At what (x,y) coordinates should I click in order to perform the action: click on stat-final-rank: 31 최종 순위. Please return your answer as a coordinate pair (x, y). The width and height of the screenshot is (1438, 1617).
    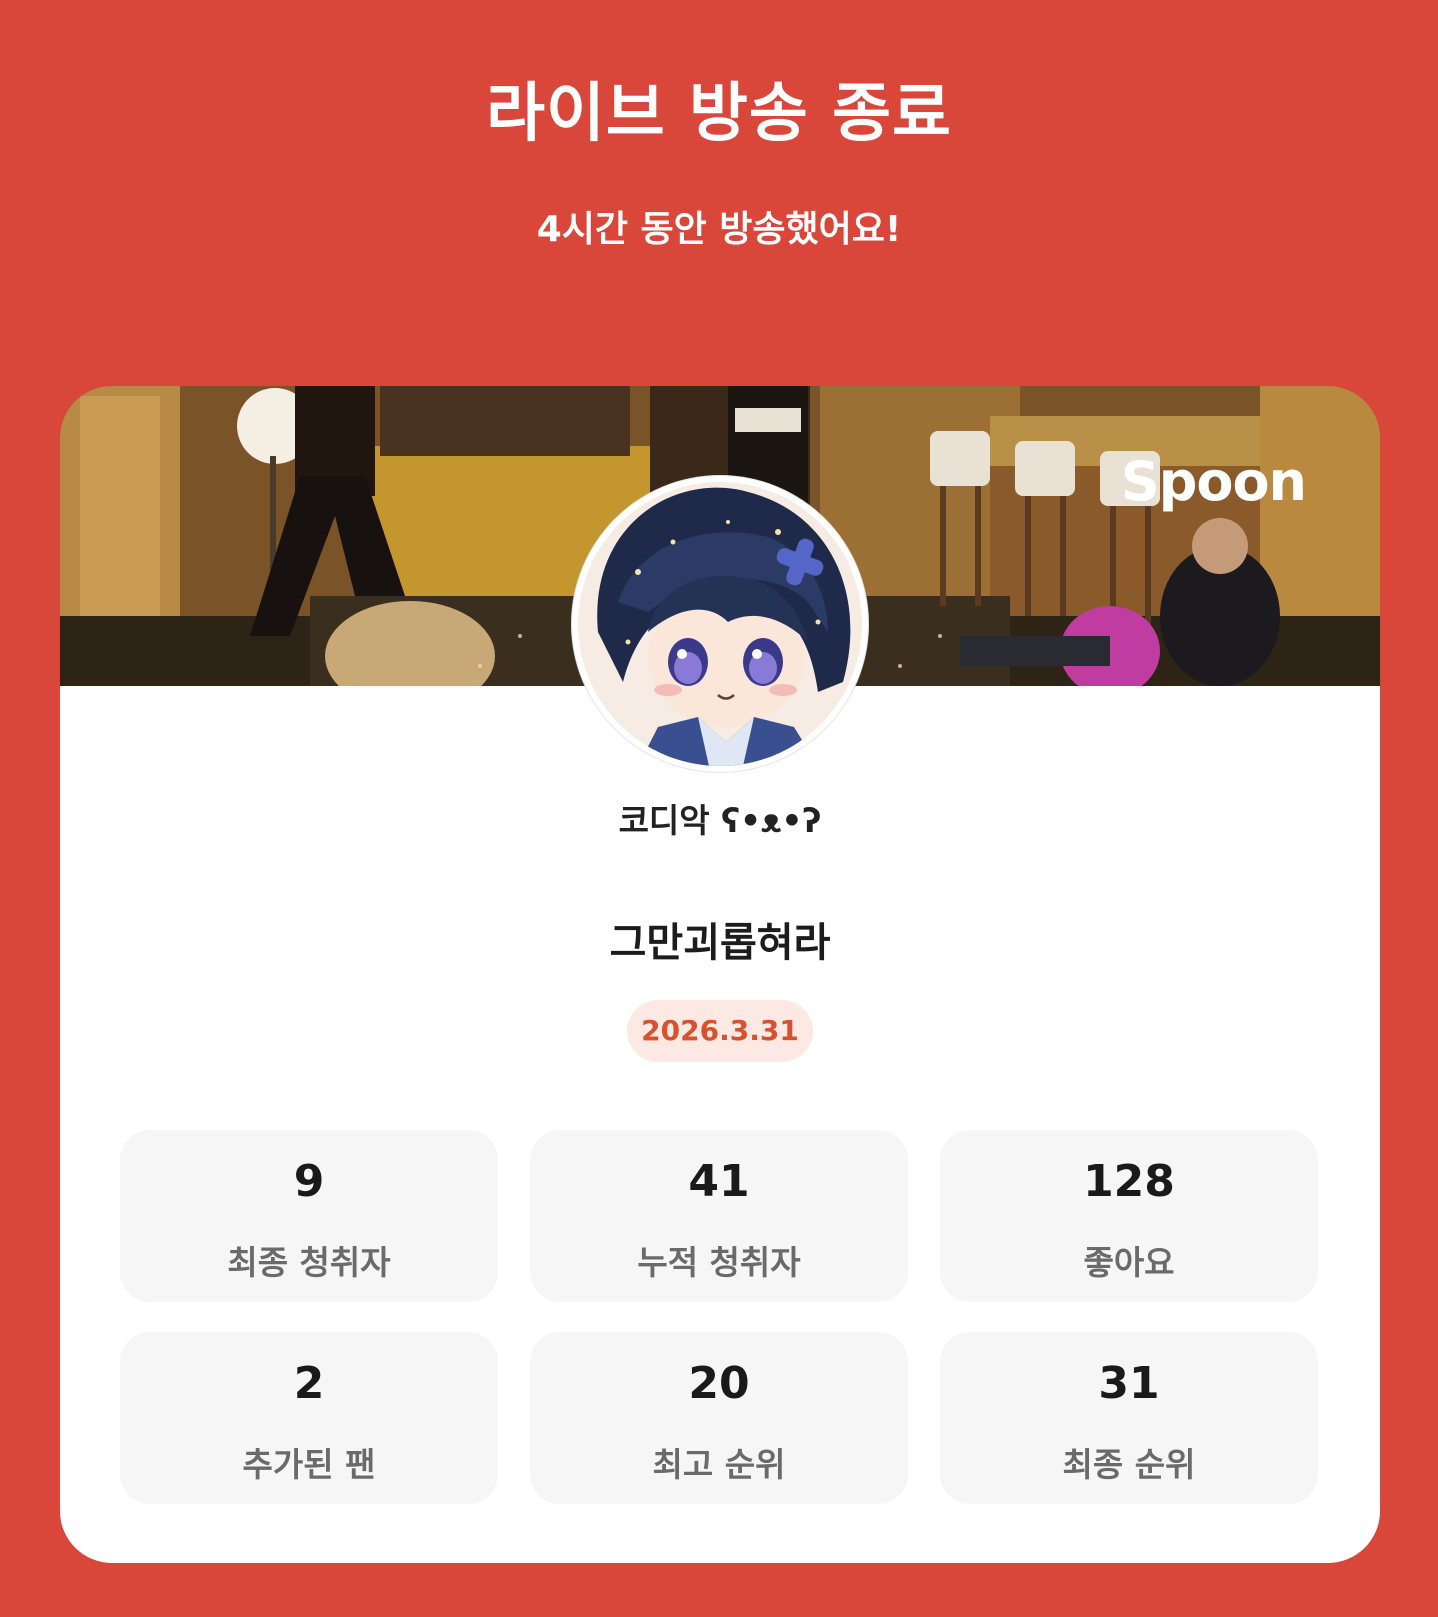
    Looking at the image, I should click on (1129, 1418).